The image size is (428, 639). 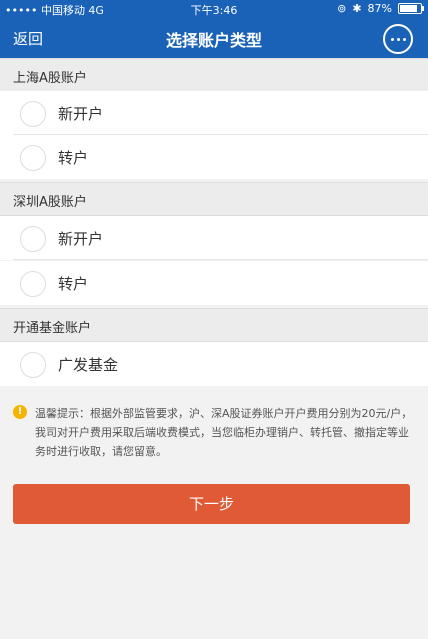 I want to click on chat-bubble-icon, so click(x=398, y=39).